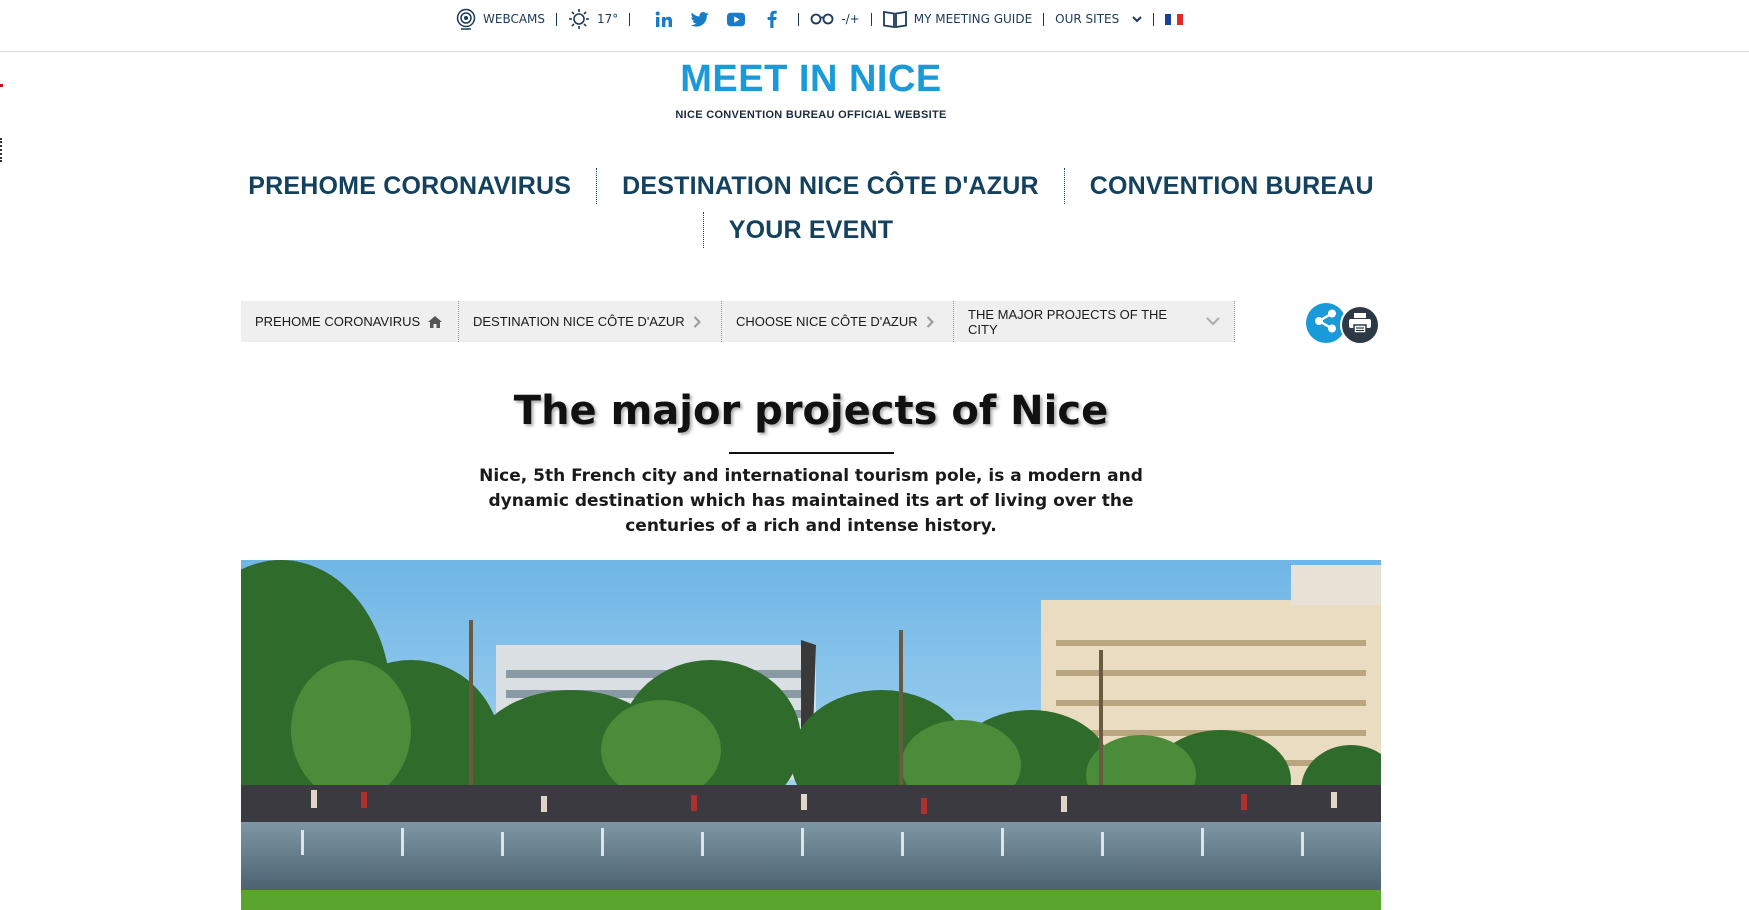 The width and height of the screenshot is (1749, 910). I want to click on meeting-guide-label: MY MEETING GUIDE, so click(973, 19).